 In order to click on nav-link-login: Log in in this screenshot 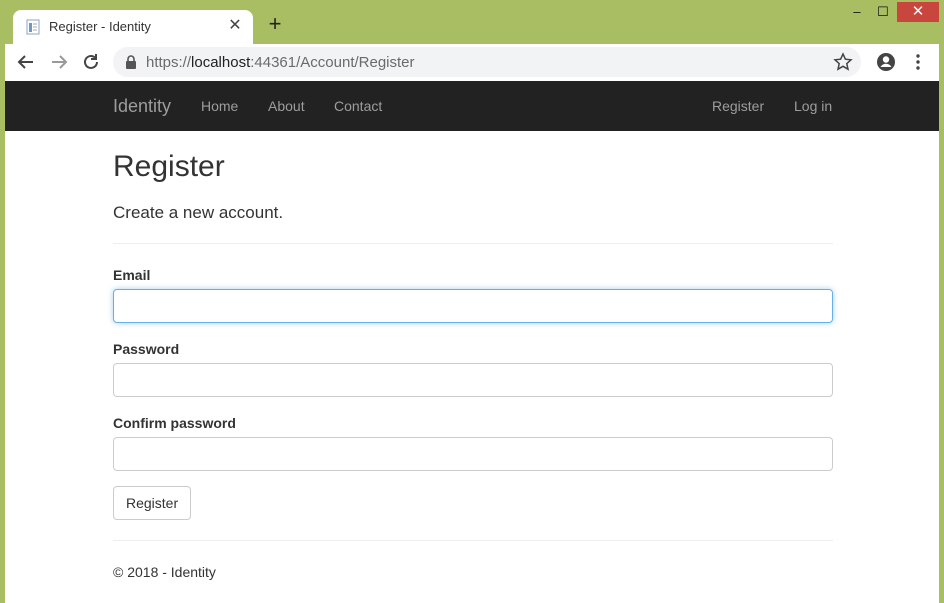, I will do `click(813, 106)`.